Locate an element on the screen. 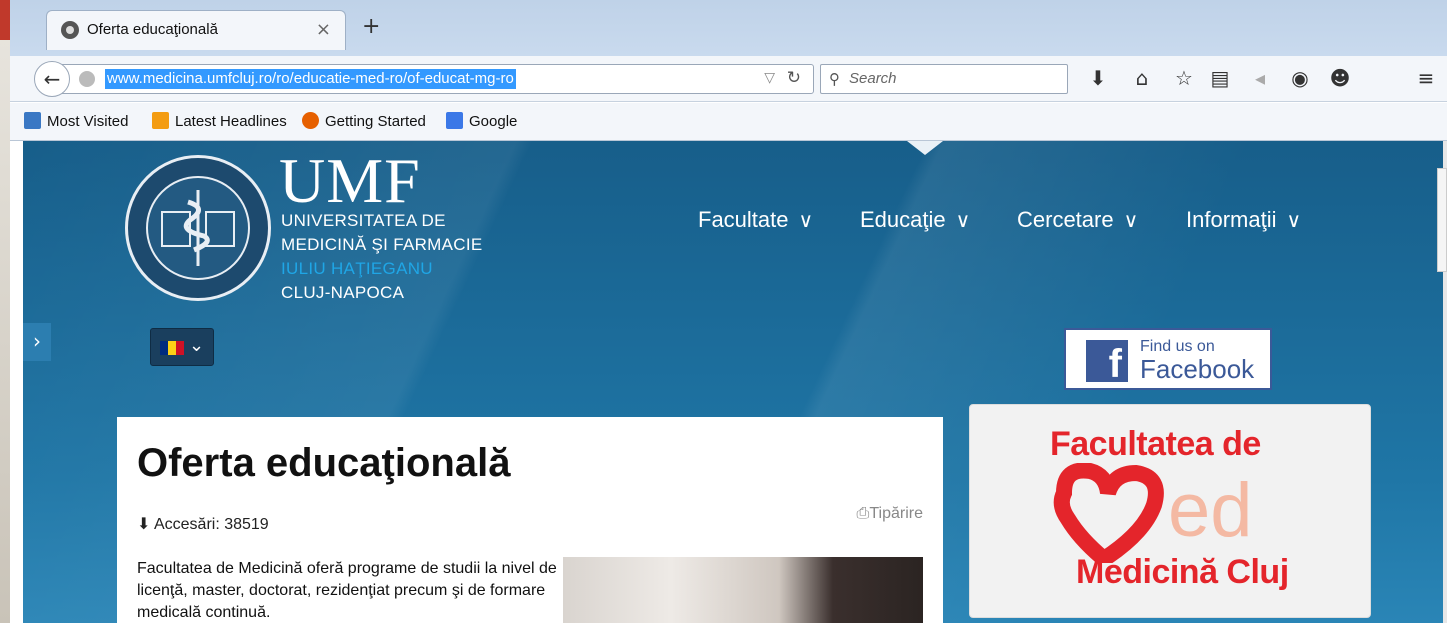 This screenshot has height=623, width=1447. university-seal is located at coordinates (198, 228).